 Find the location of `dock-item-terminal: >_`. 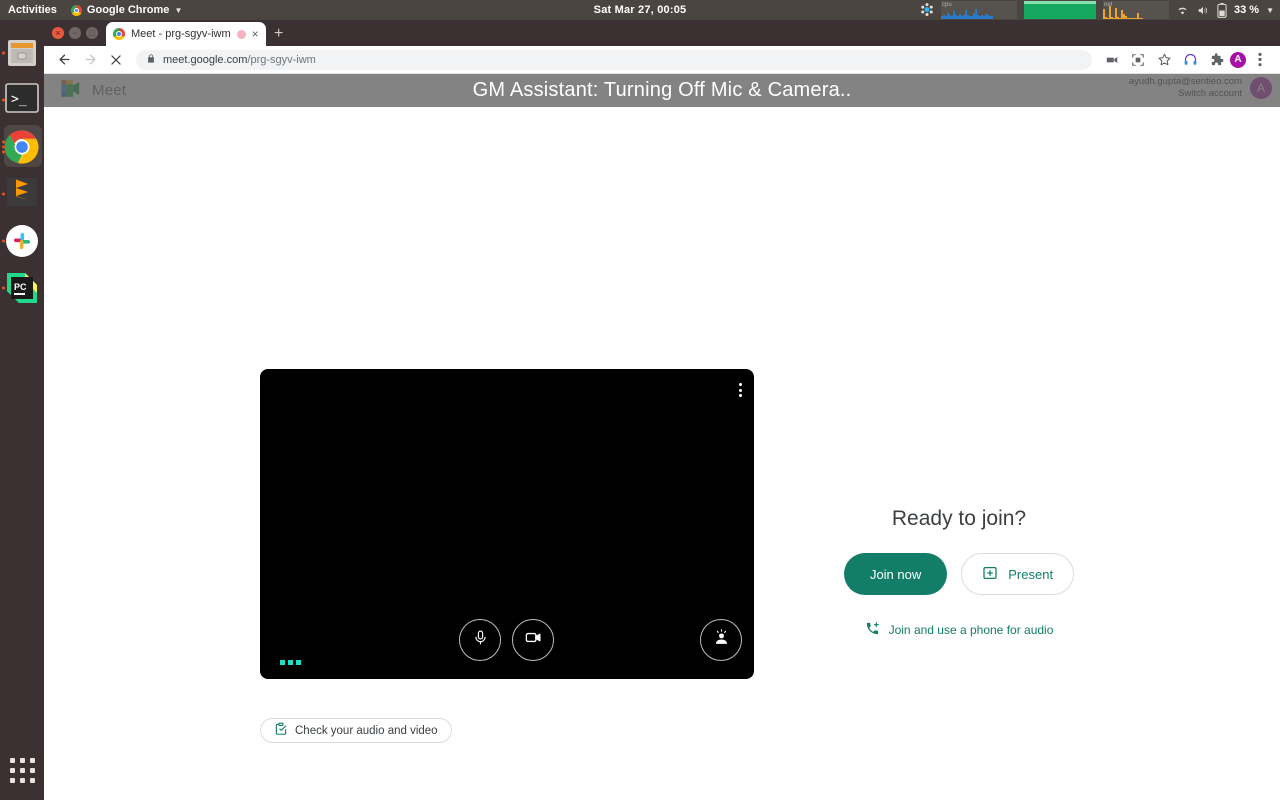

dock-item-terminal: >_ is located at coordinates (22, 99).